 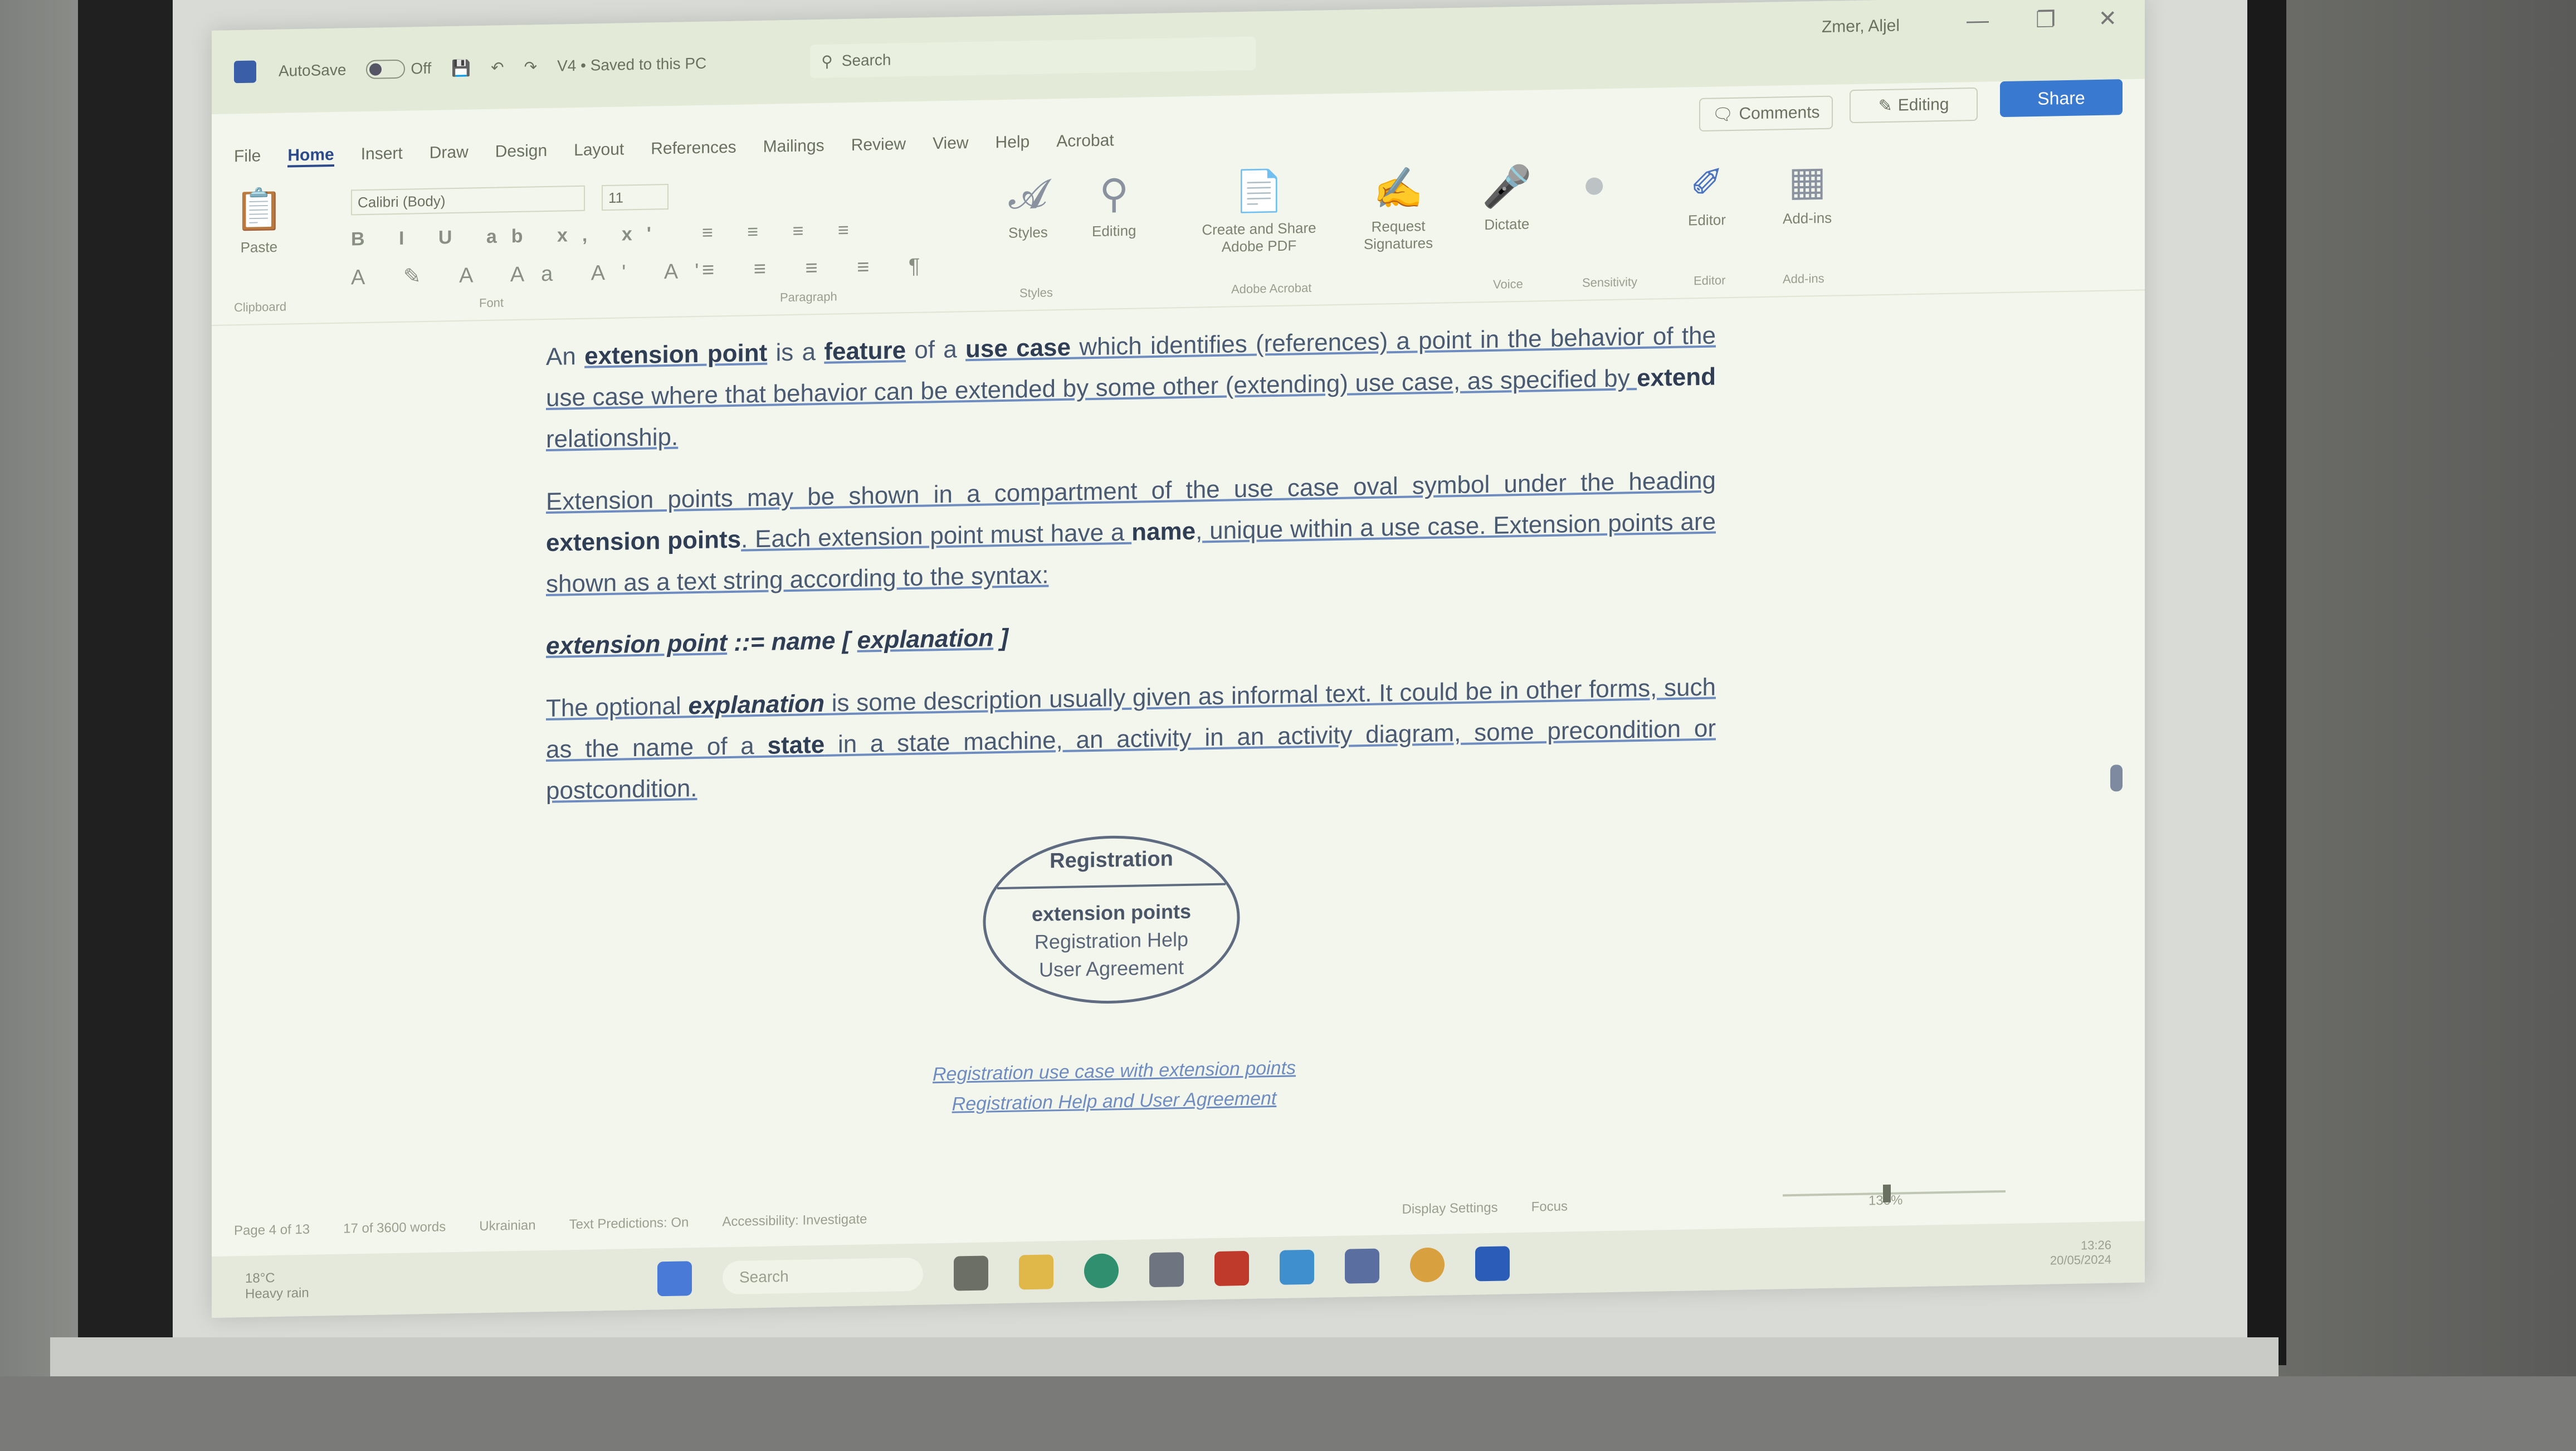 I want to click on tab-mailings: Mailings, so click(x=793, y=148).